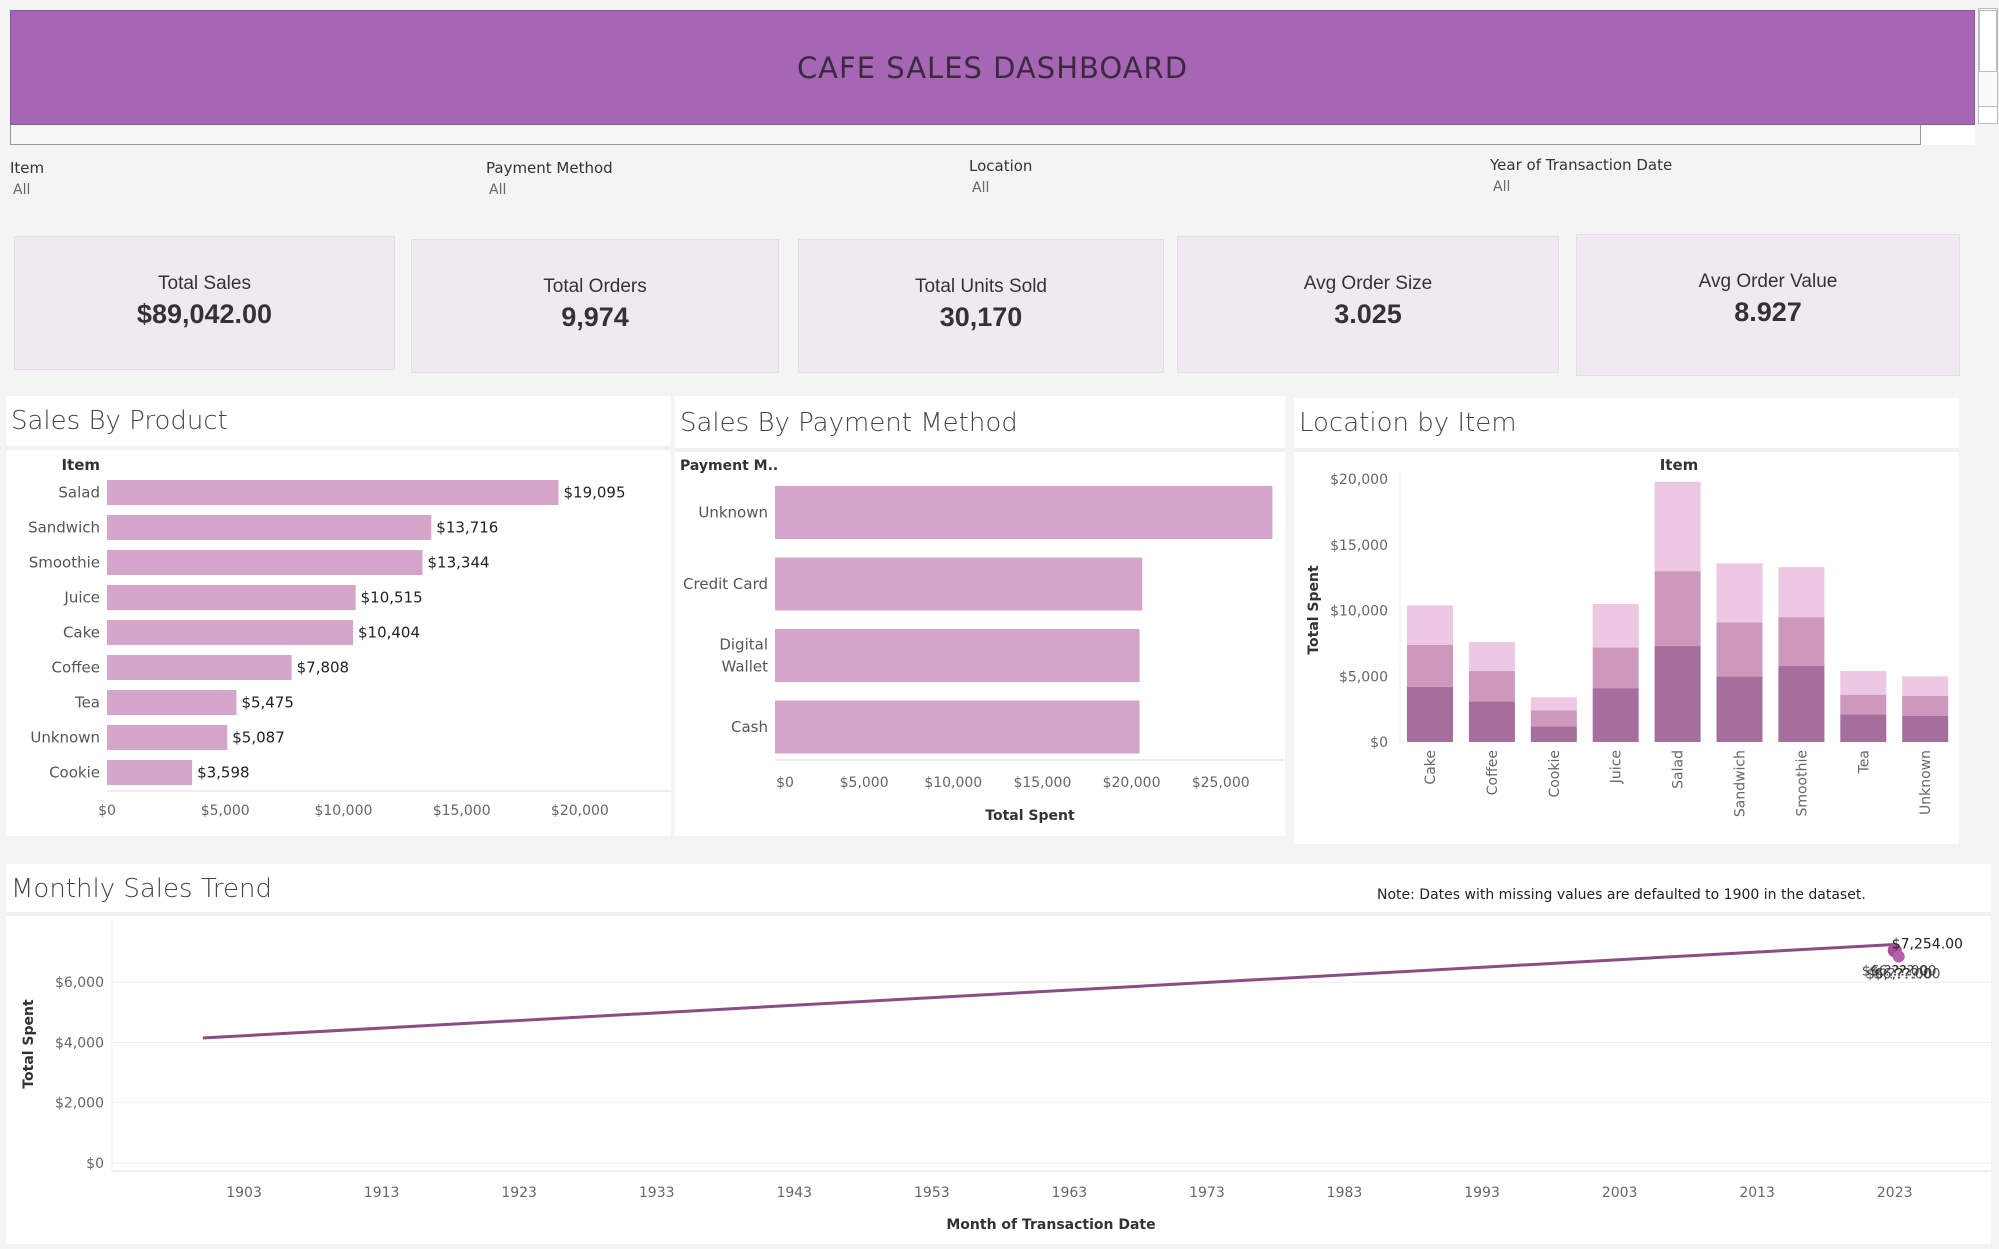 The height and width of the screenshot is (1249, 1999). Describe the element at coordinates (267, 703) in the screenshot. I see `data-label: $5,475` at that location.